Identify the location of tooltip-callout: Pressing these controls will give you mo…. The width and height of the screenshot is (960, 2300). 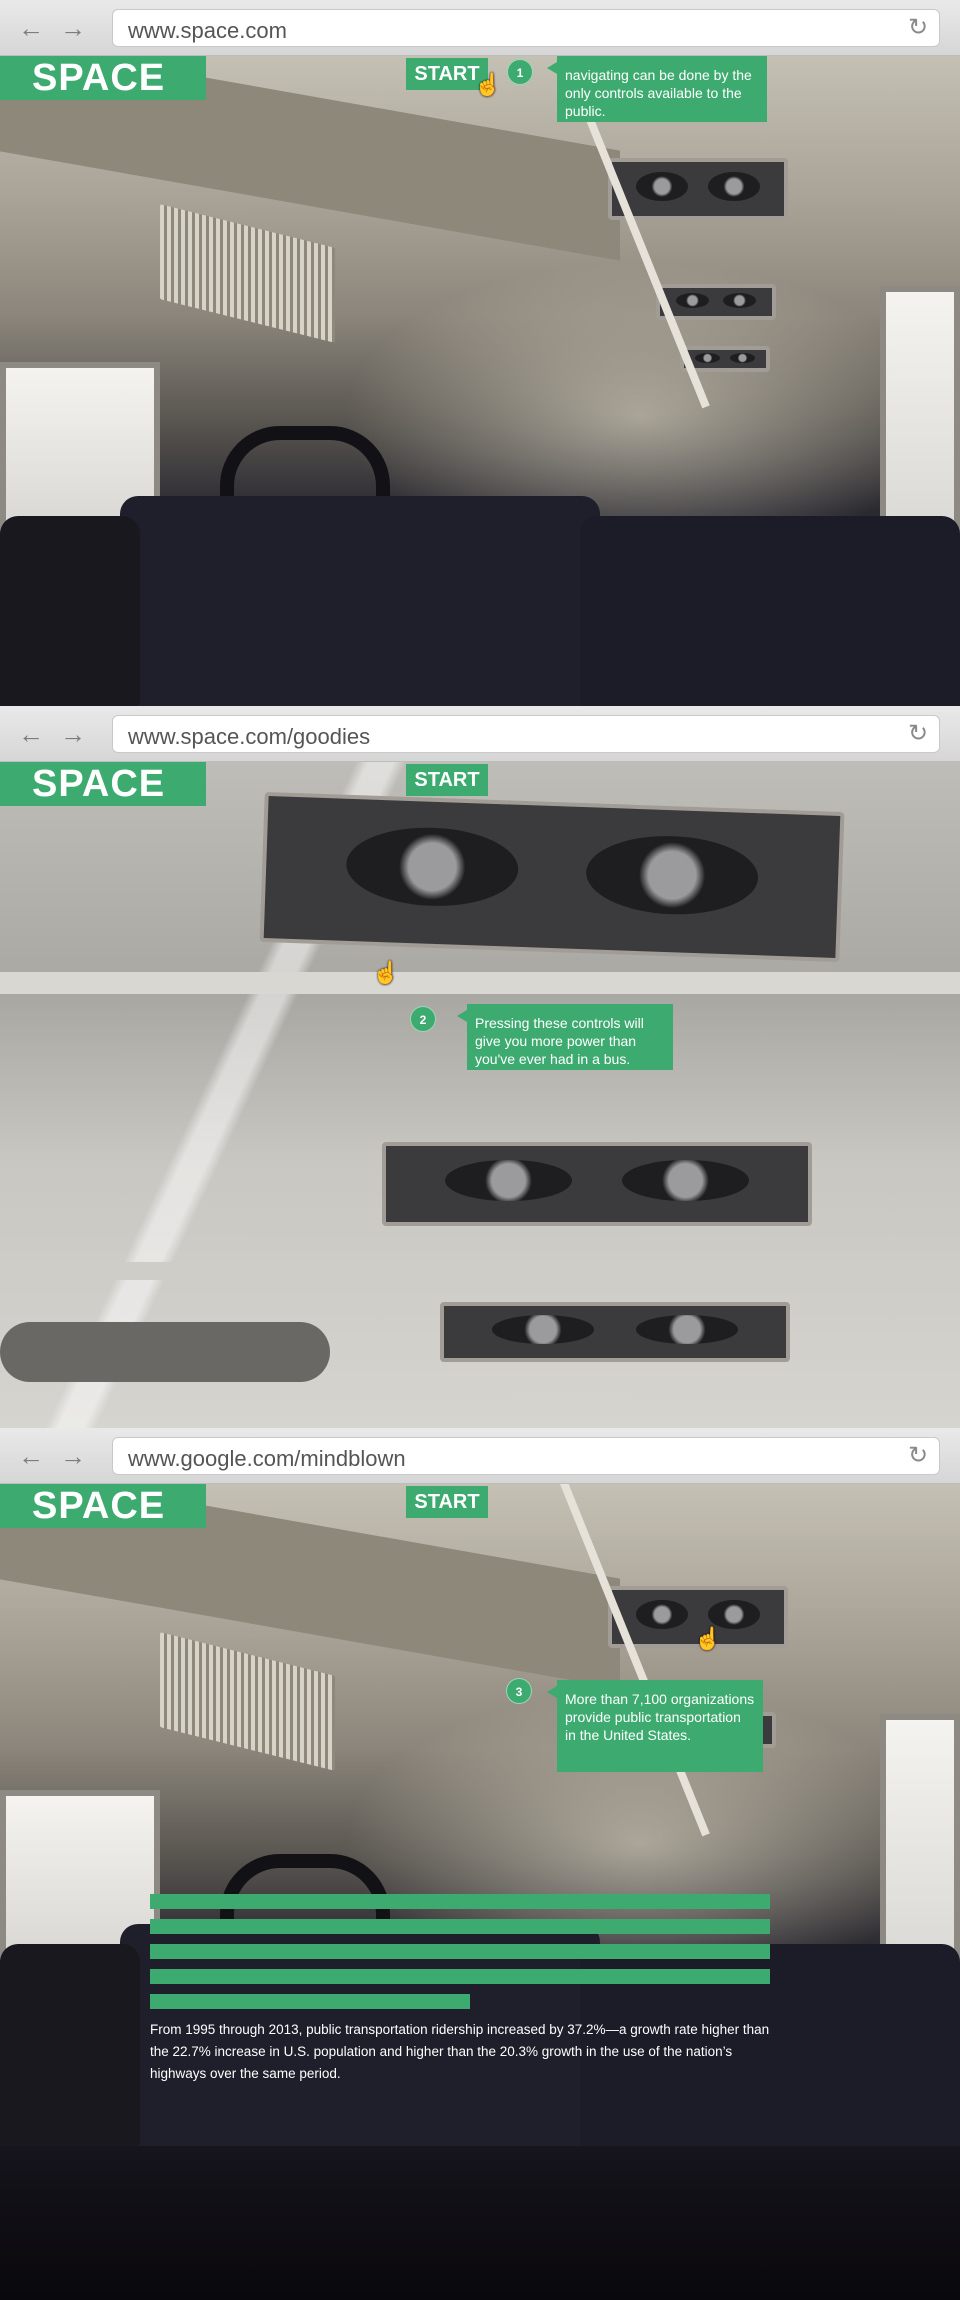
(565, 1037).